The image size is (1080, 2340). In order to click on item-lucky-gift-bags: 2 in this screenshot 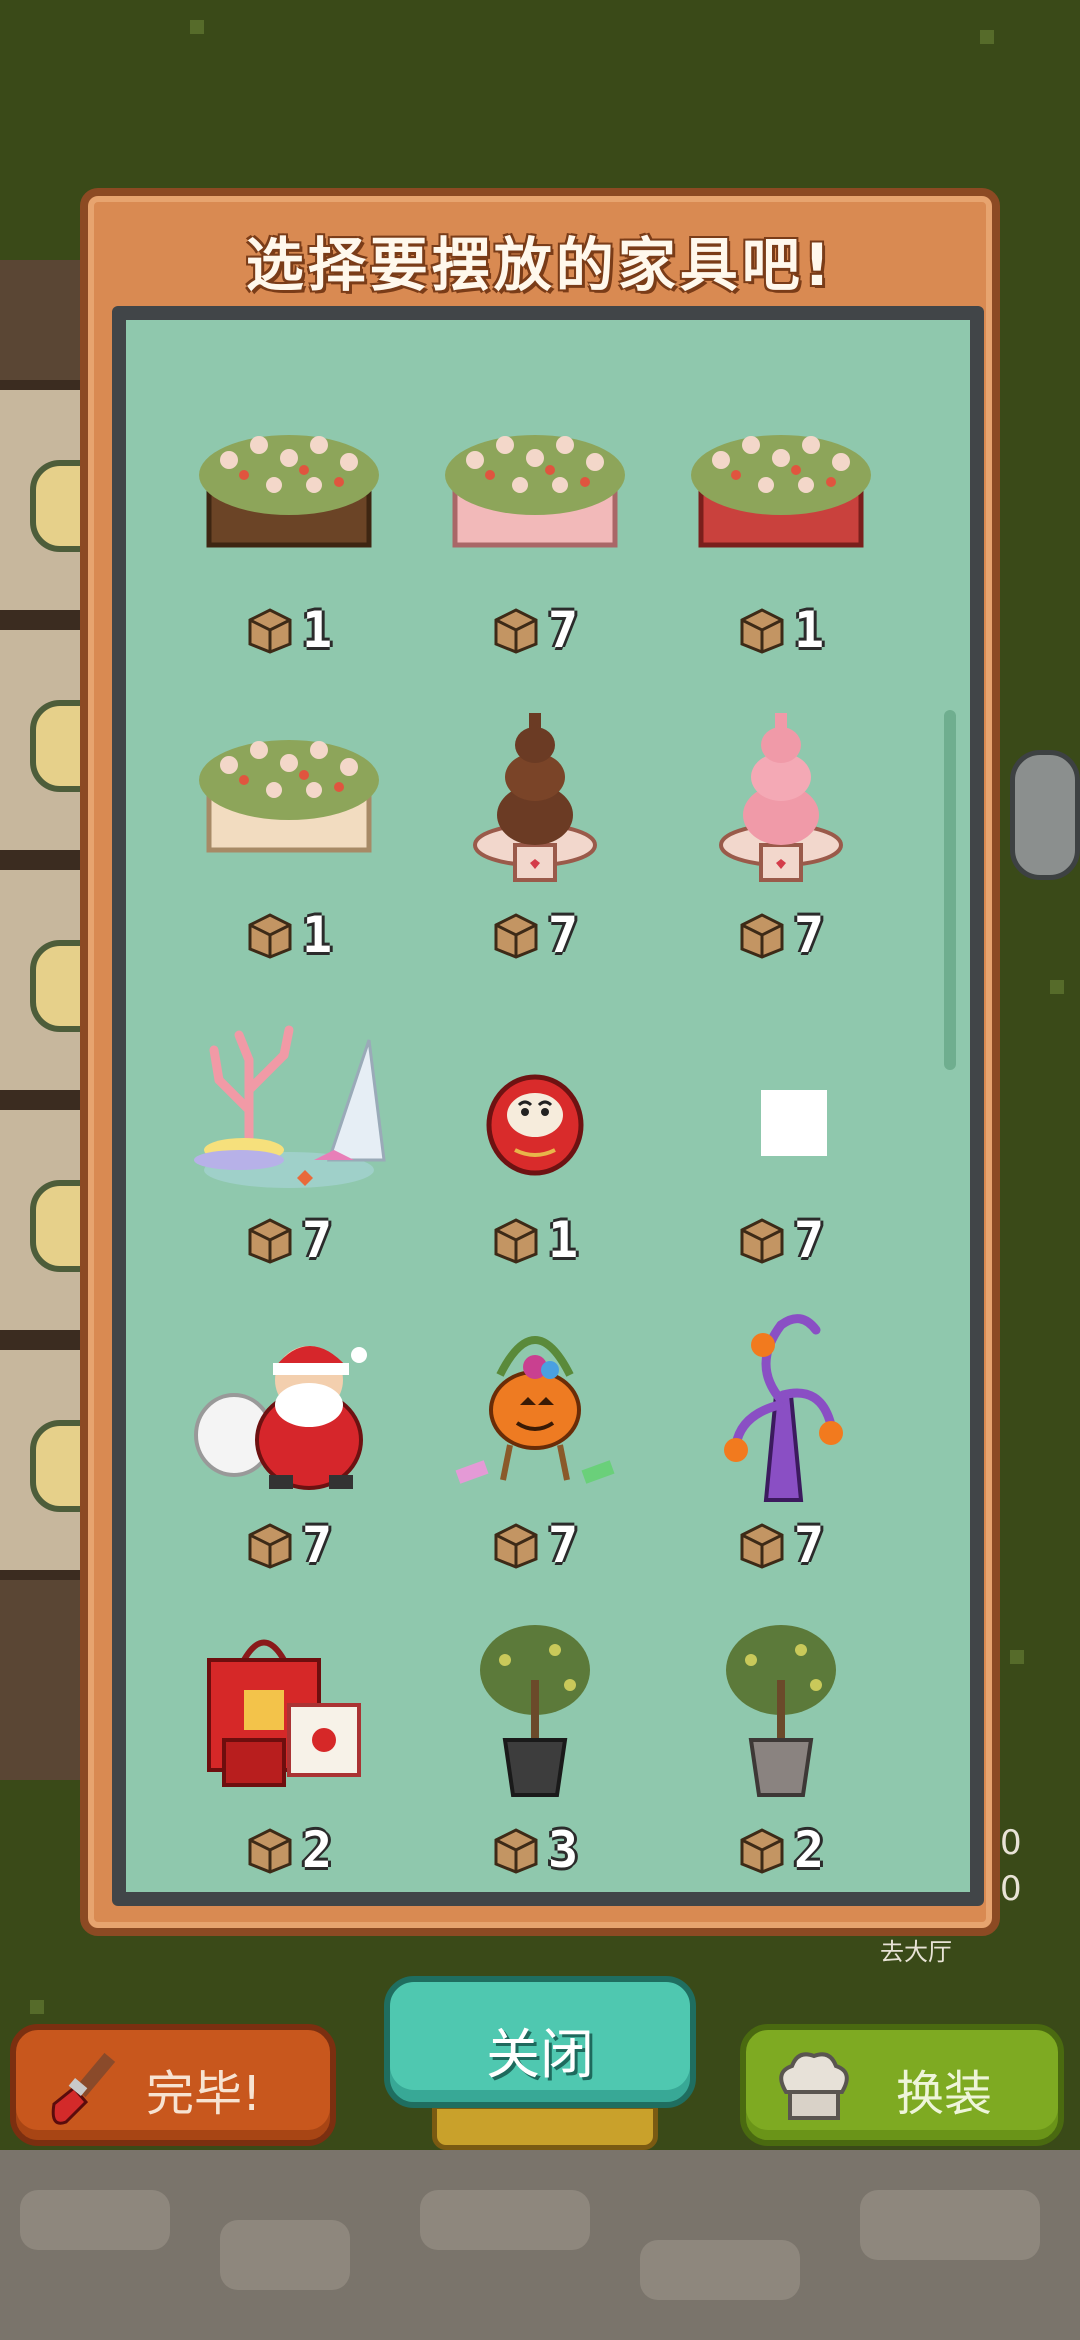, I will do `click(289, 1762)`.